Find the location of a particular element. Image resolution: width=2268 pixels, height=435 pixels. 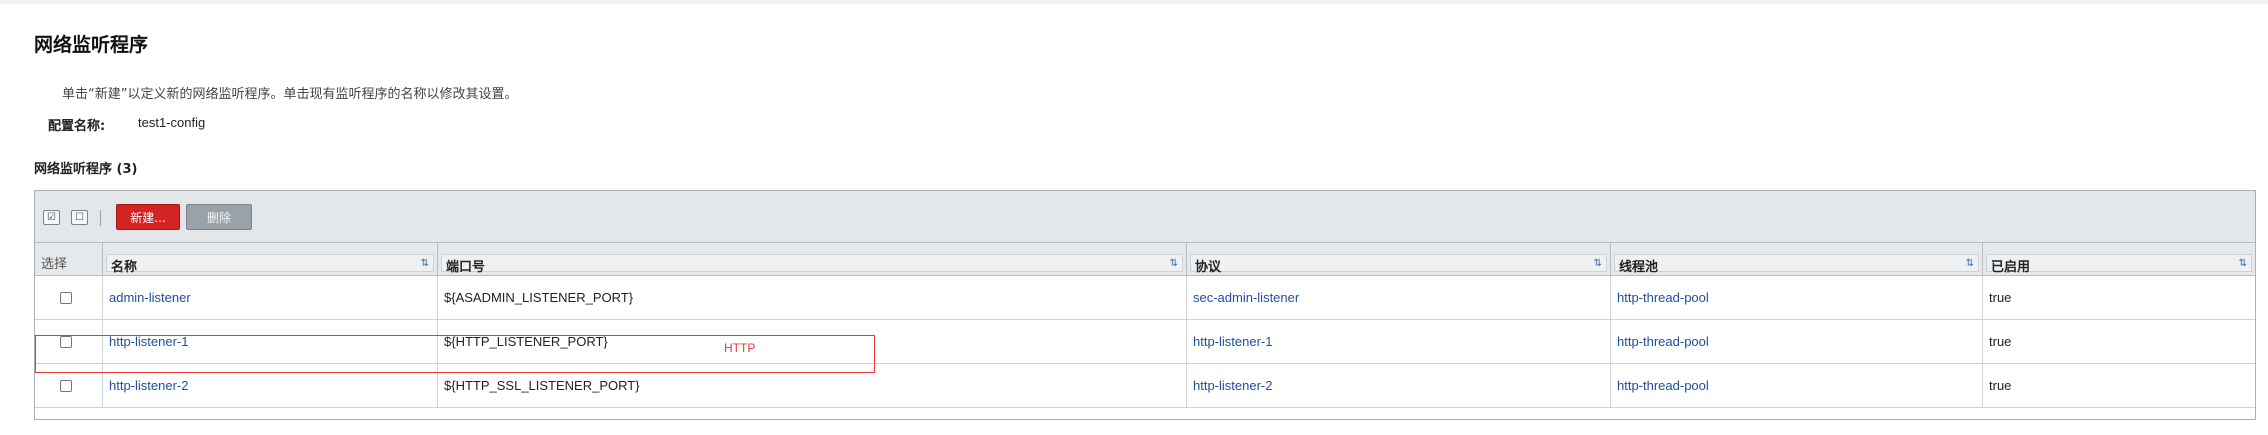

column-header-protocol-box is located at coordinates (1398, 263).